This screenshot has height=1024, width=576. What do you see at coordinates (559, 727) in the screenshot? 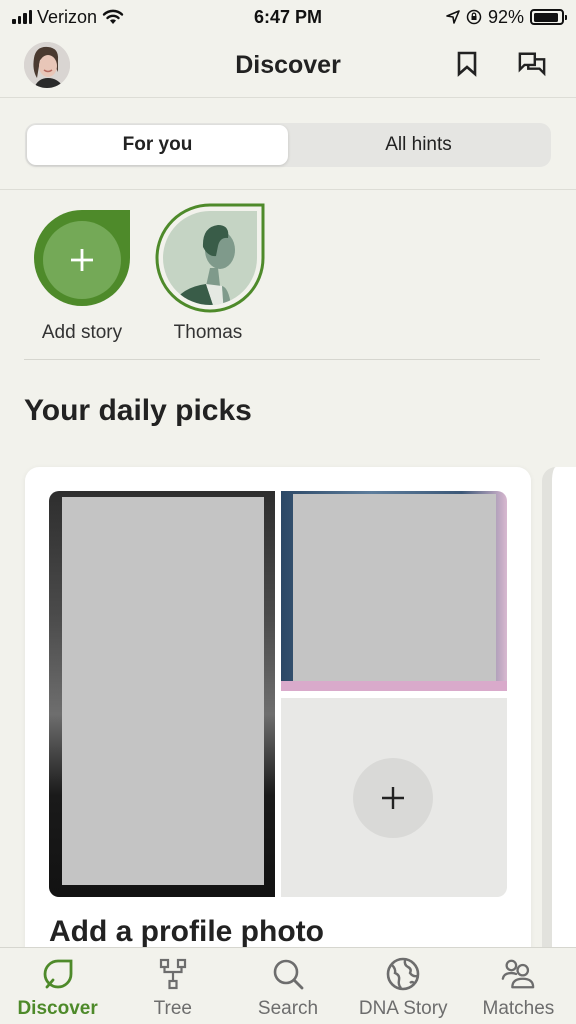
I see `next-card-peek` at bounding box center [559, 727].